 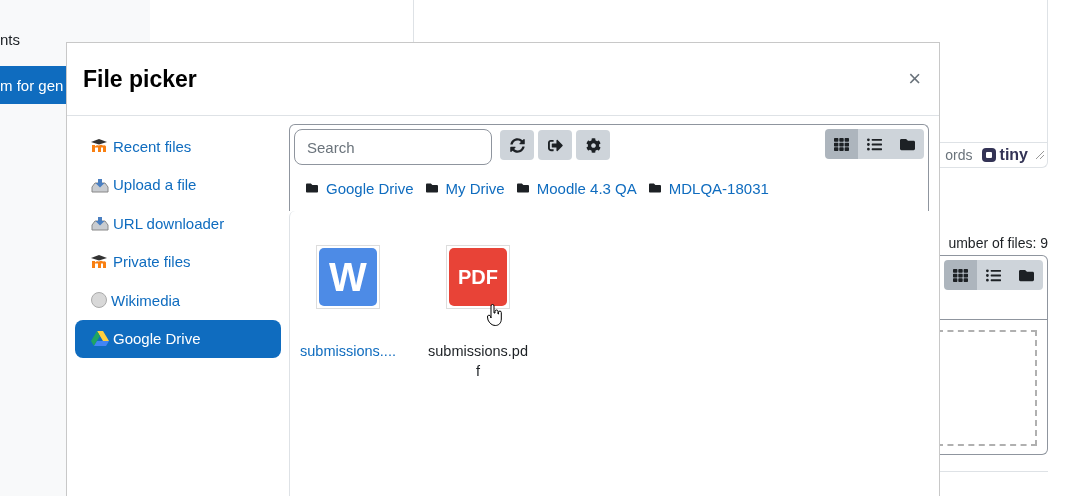 I want to click on file-count: umber of files: 9, so click(x=998, y=243).